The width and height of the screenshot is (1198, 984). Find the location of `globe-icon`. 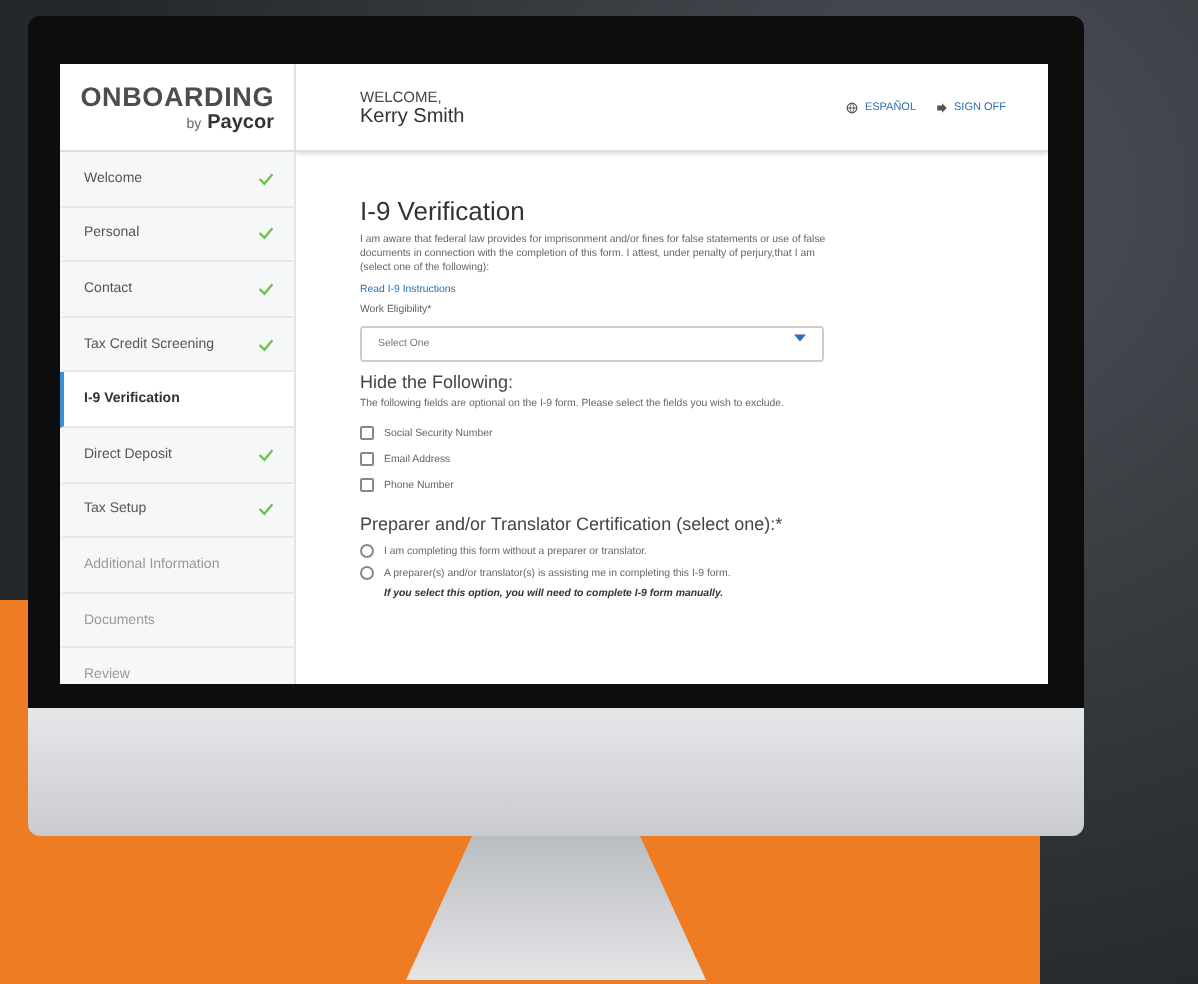

globe-icon is located at coordinates (852, 107).